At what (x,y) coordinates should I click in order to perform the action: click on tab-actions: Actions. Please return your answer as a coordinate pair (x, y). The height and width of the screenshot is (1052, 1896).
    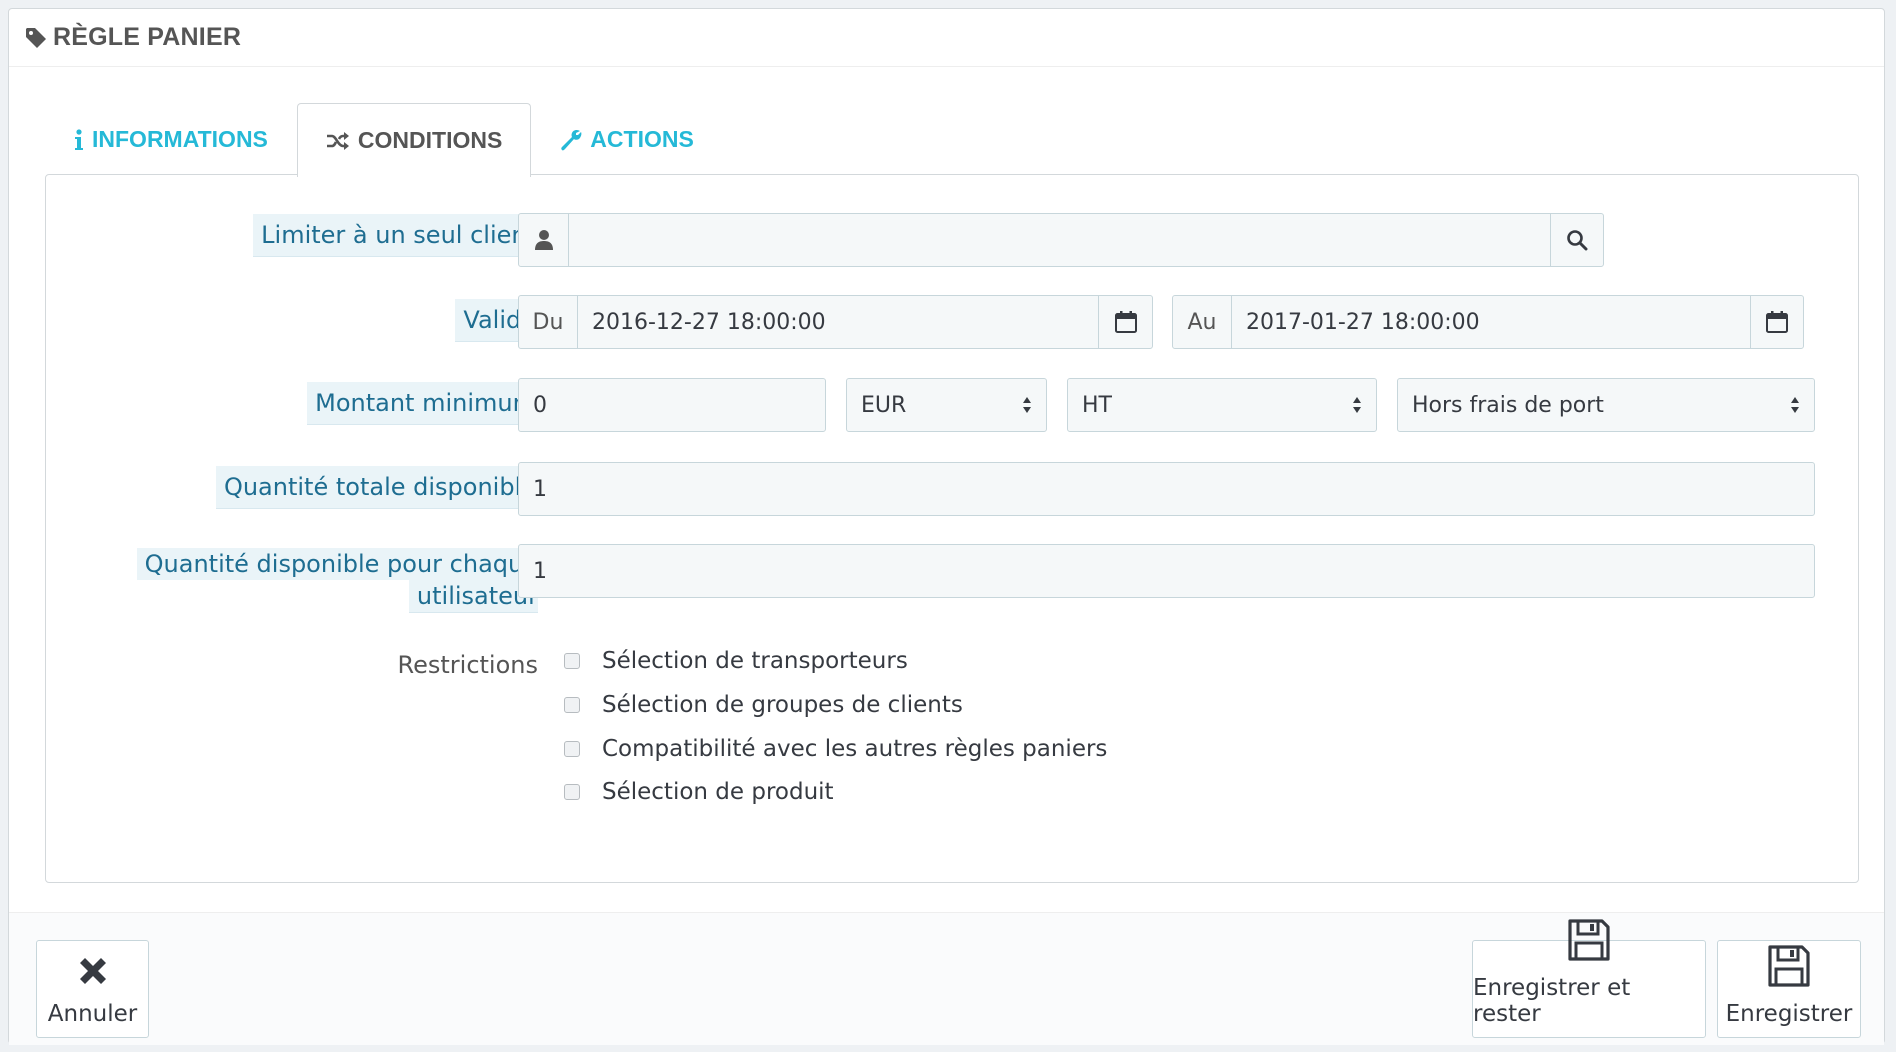
    Looking at the image, I should click on (627, 139).